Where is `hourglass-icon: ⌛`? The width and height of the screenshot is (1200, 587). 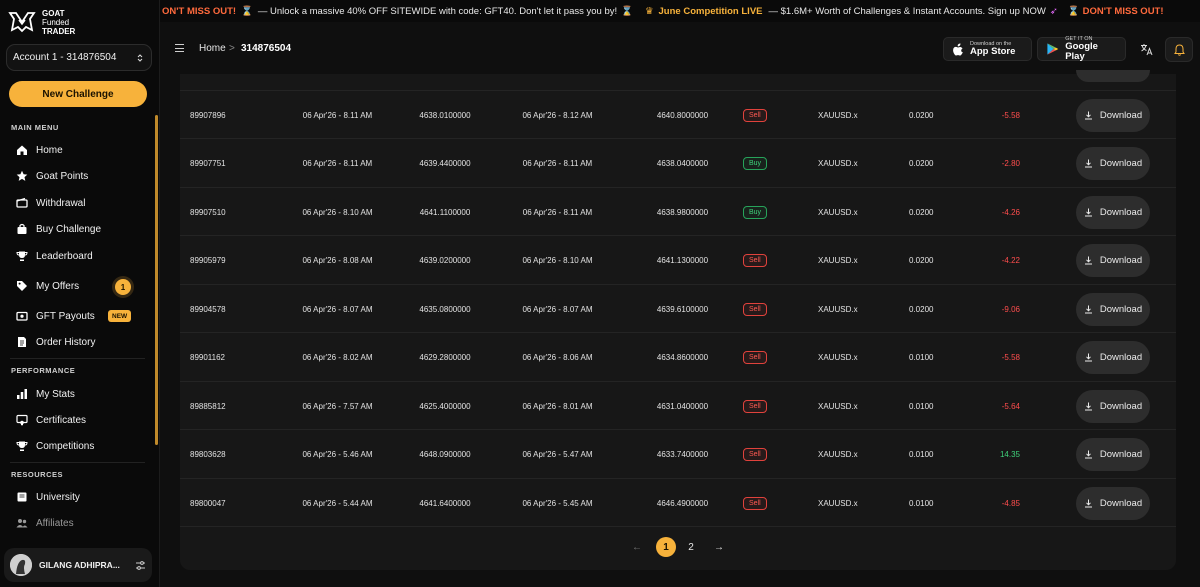
hourglass-icon: ⌛ is located at coordinates (1073, 11).